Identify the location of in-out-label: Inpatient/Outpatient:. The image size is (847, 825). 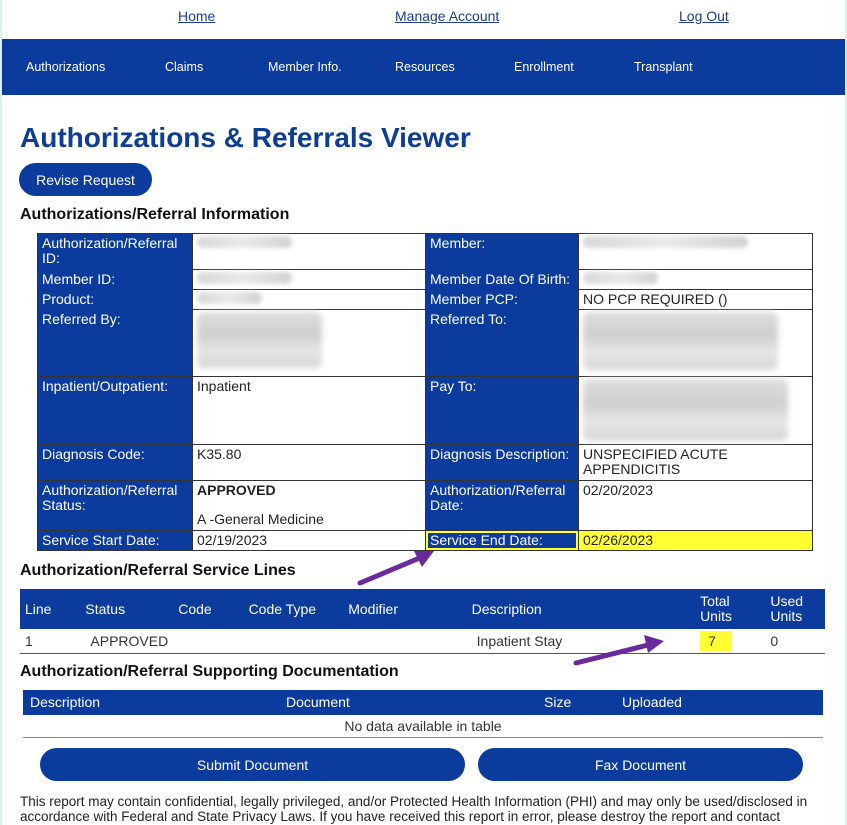
(115, 410).